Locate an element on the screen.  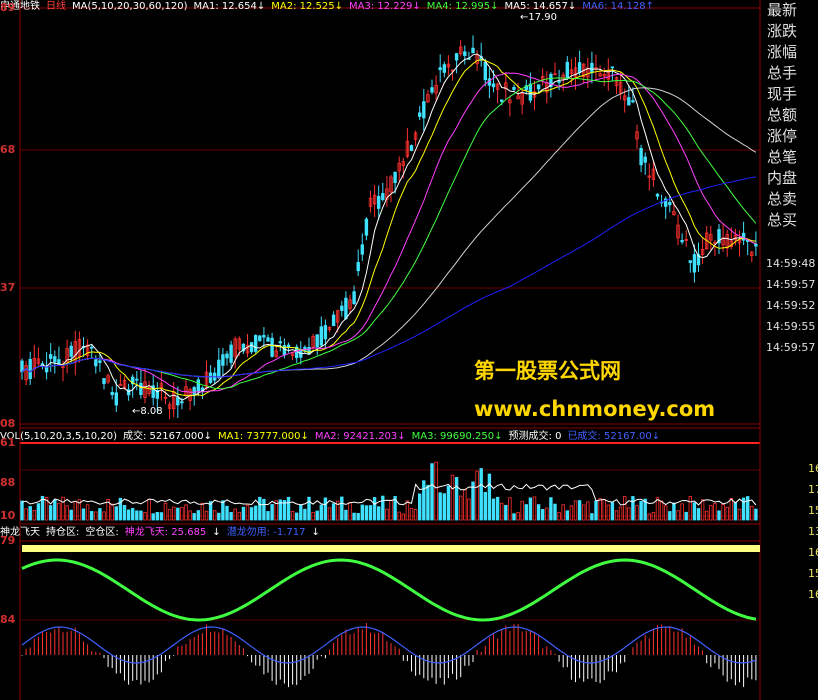
side-number-3: 13 is located at coordinates (813, 531).